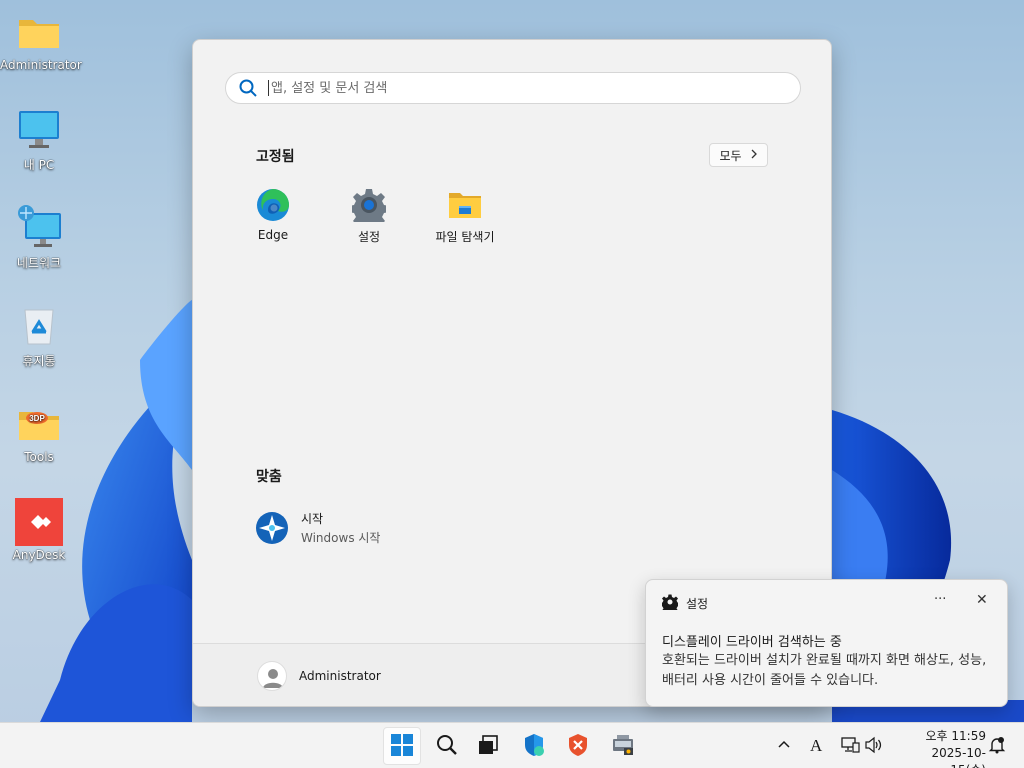  Describe the element at coordinates (955, 736) in the screenshot. I see `clock-time: 오후 11:59` at that location.